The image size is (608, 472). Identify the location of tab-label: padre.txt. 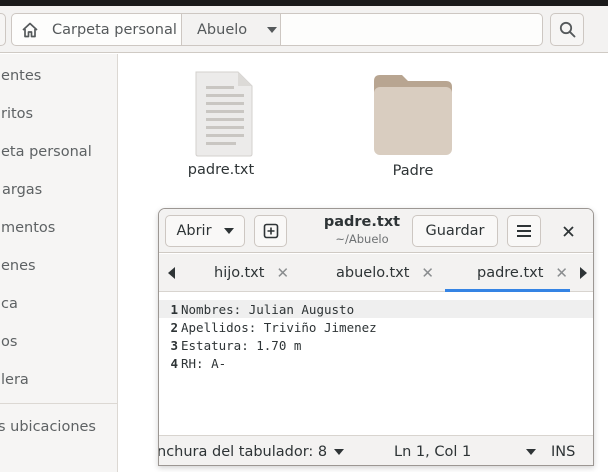
(510, 273).